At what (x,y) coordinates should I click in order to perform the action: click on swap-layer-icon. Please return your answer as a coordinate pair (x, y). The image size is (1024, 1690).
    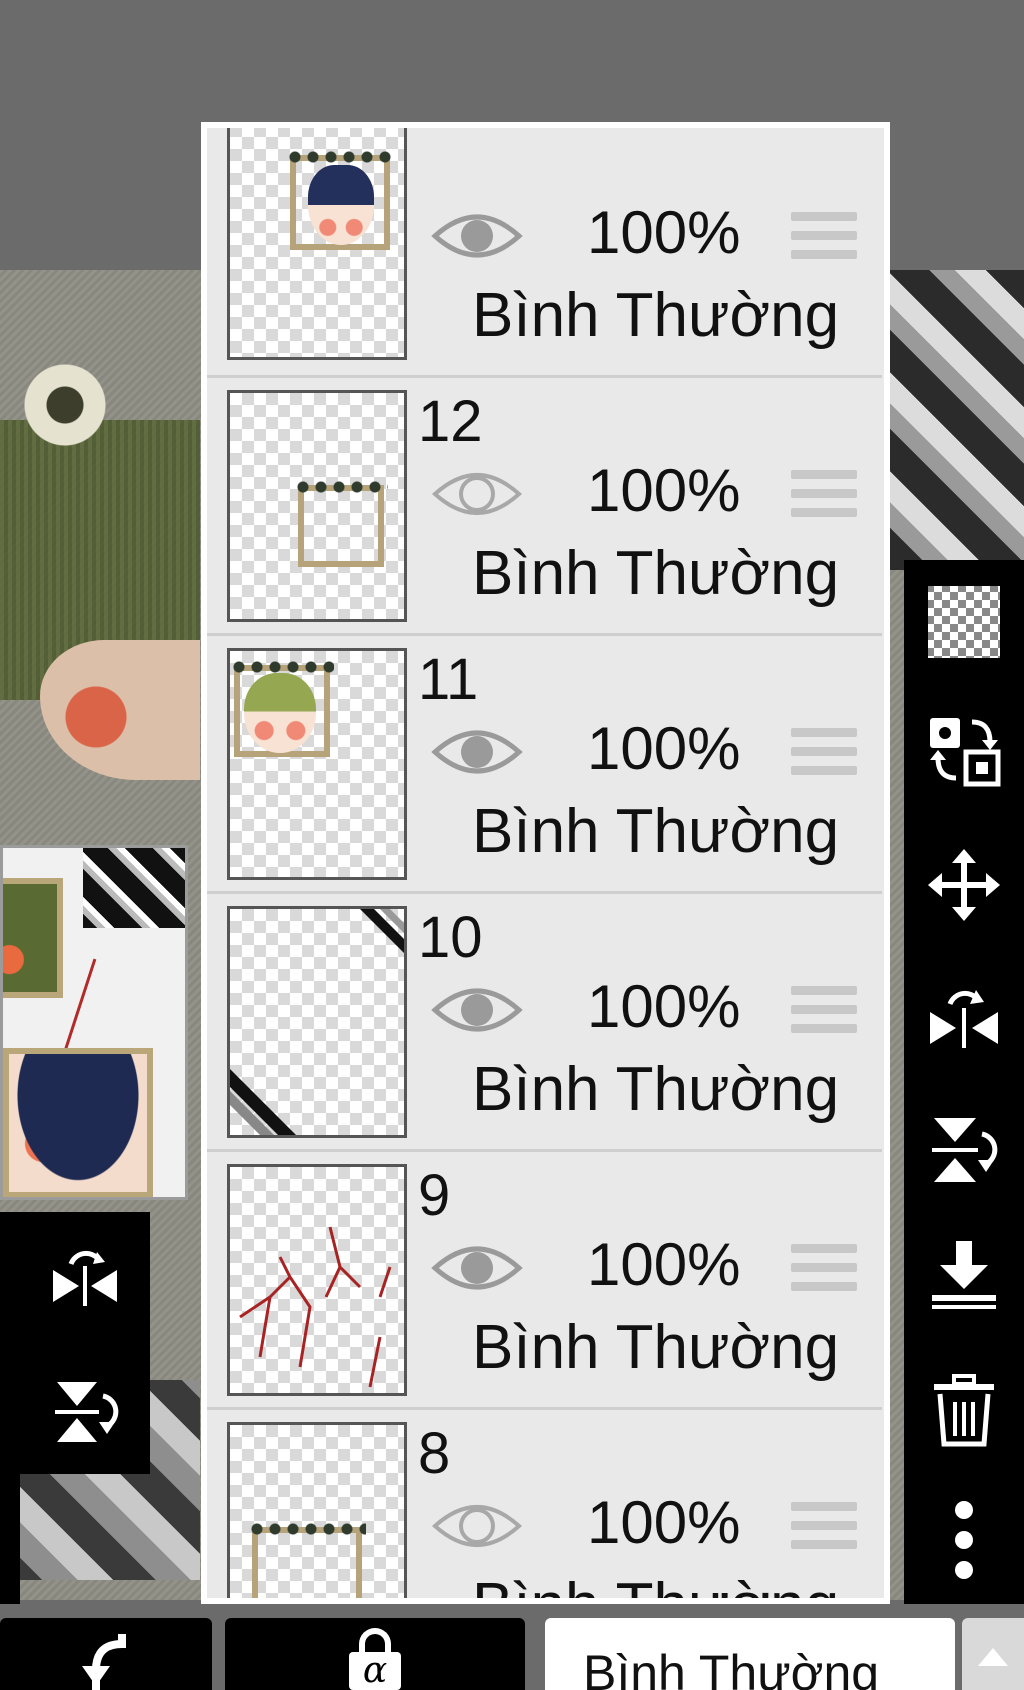
    Looking at the image, I should click on (964, 750).